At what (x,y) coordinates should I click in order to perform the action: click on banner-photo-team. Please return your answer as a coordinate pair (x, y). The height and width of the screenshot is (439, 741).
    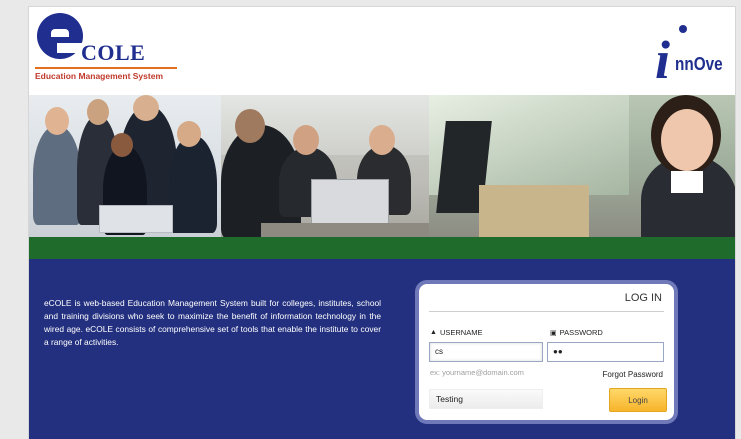
    Looking at the image, I should click on (125, 167).